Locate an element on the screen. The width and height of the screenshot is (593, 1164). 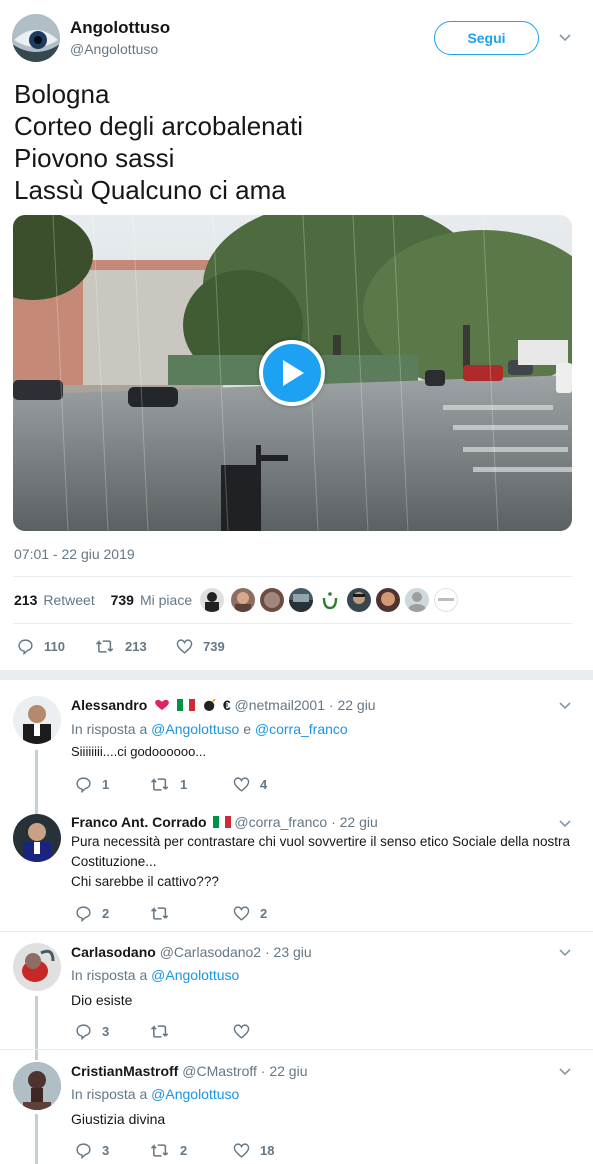
like-count-label: Mi piace is located at coordinates (166, 600).